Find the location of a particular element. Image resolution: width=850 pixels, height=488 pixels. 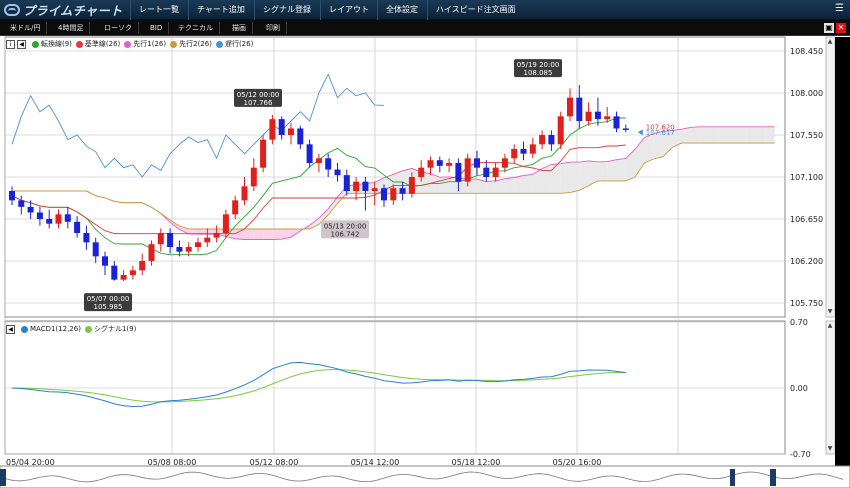

legend-dot-macd is located at coordinates (24, 329).